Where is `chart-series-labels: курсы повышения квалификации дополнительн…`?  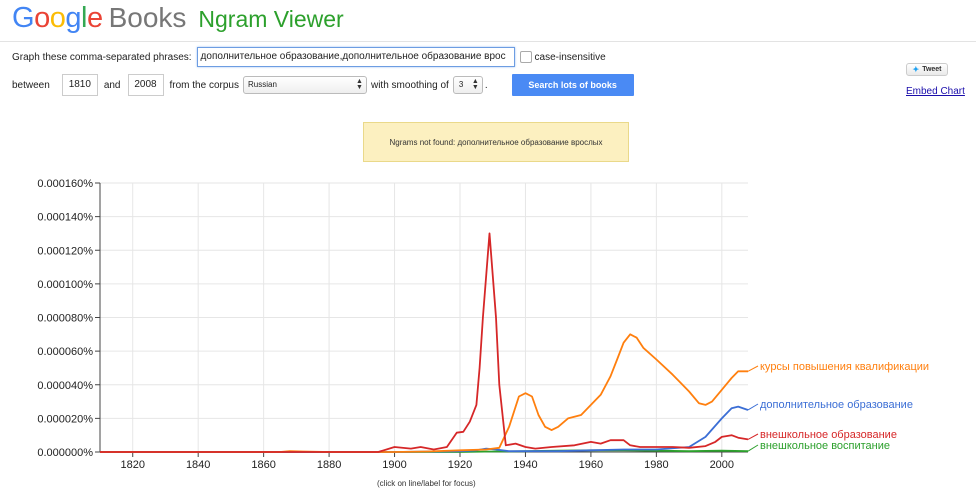
chart-series-labels: курсы повышения квалификации дополнительн… is located at coordinates (838, 406).